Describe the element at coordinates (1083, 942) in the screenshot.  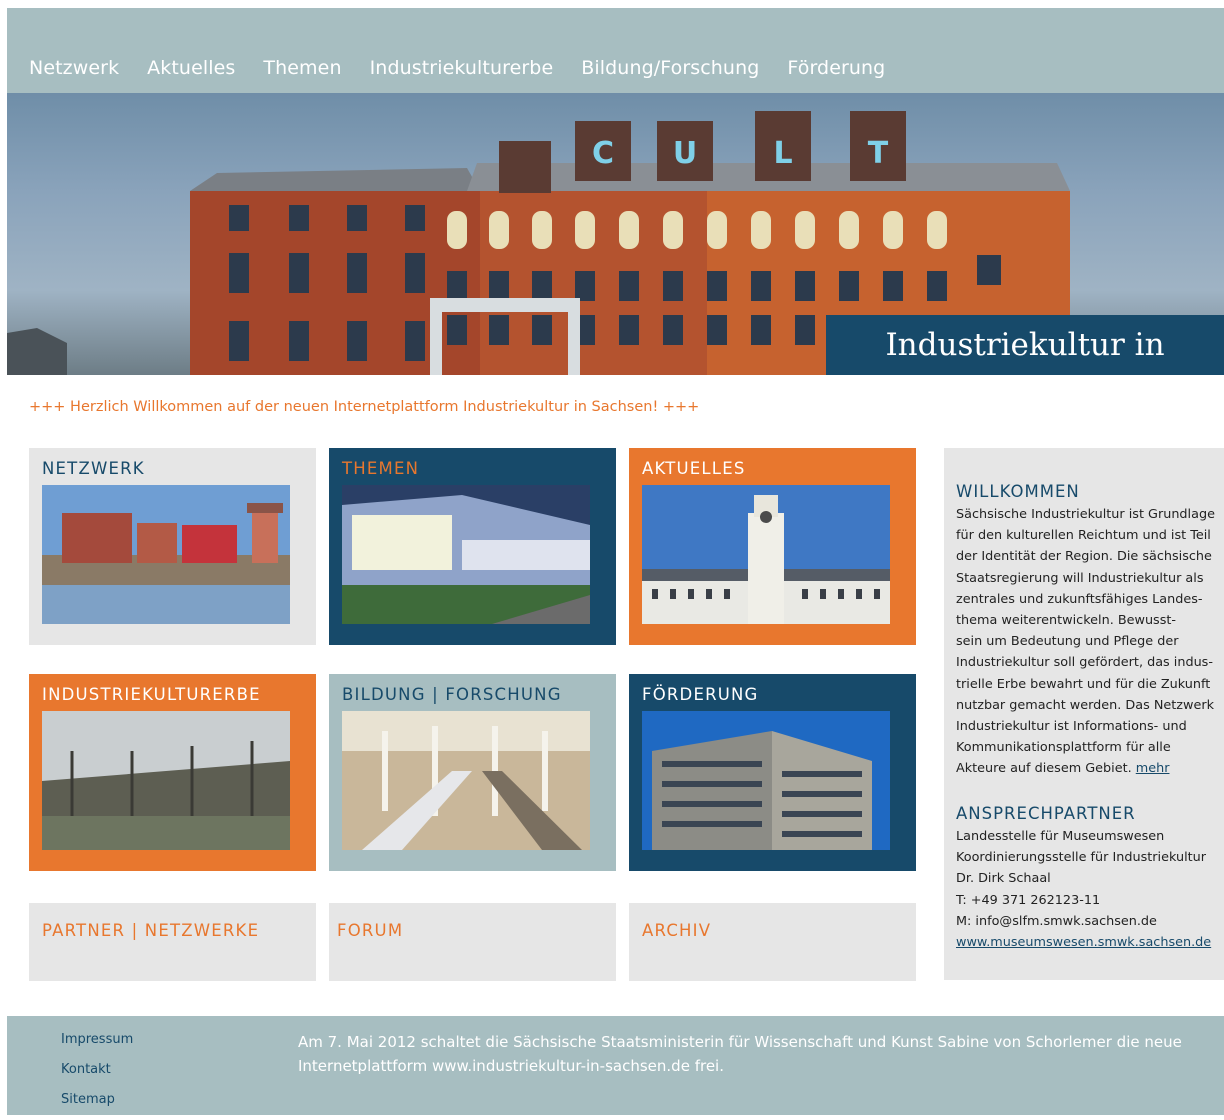
I see `museumswesen-link: www.museumswesen.smwk.sachsen.de` at that location.